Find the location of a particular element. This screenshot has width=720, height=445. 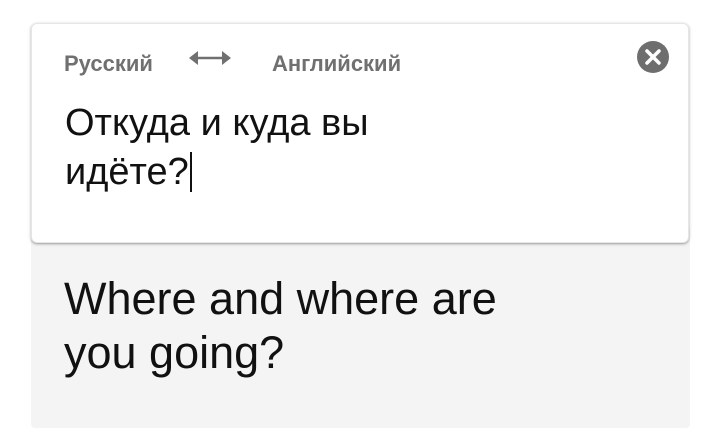

target-language-button: Английский is located at coordinates (336, 64).